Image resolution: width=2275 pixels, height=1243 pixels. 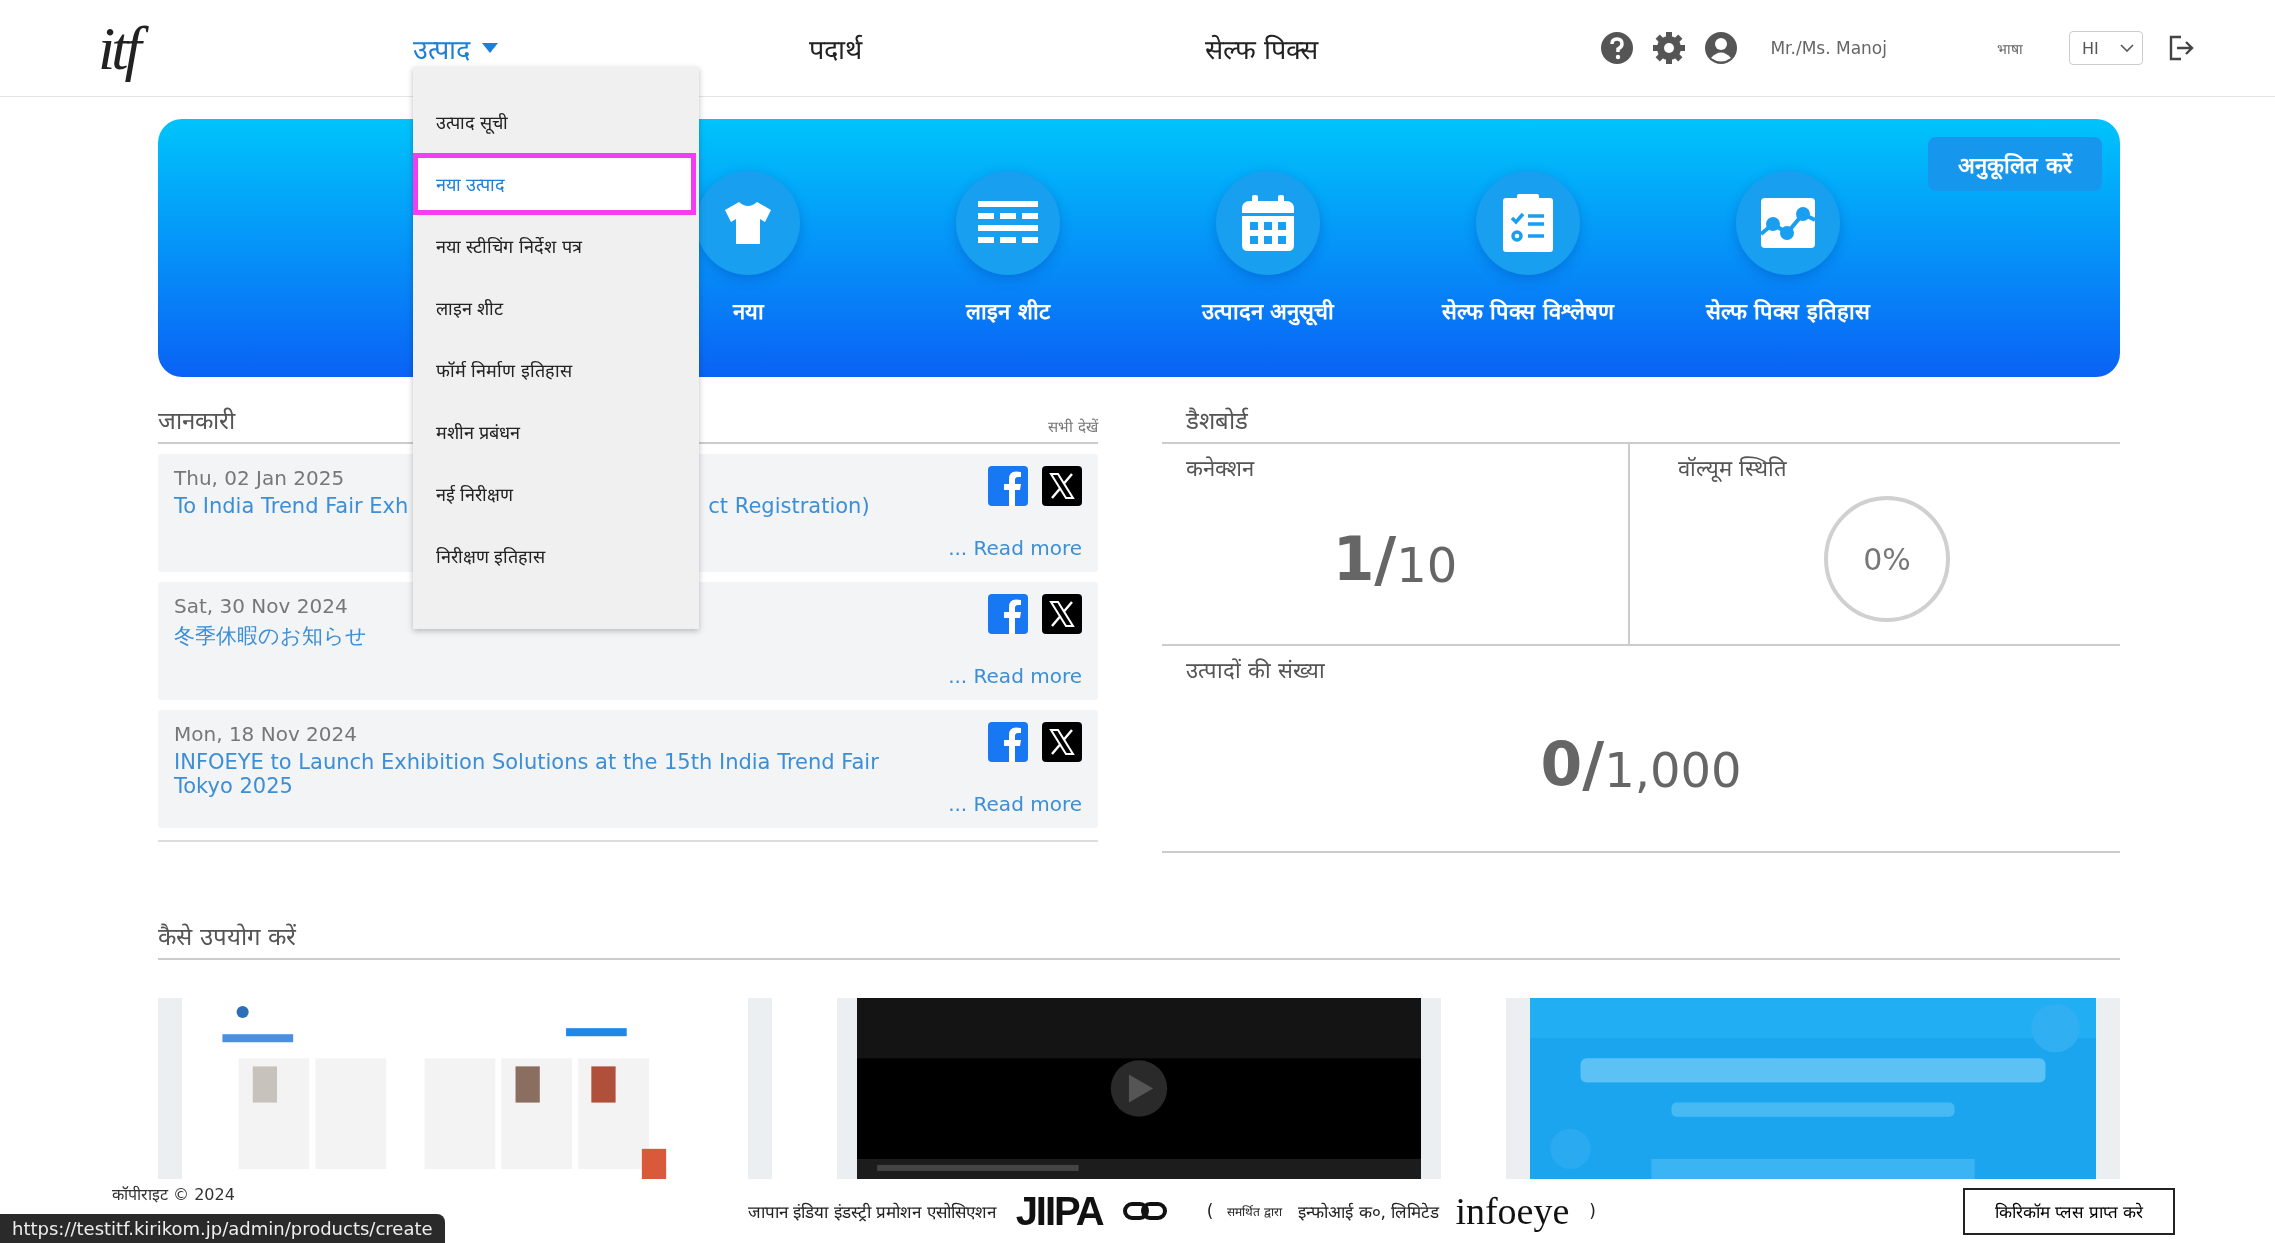 I want to click on link-icon, so click(x=1144, y=1211).